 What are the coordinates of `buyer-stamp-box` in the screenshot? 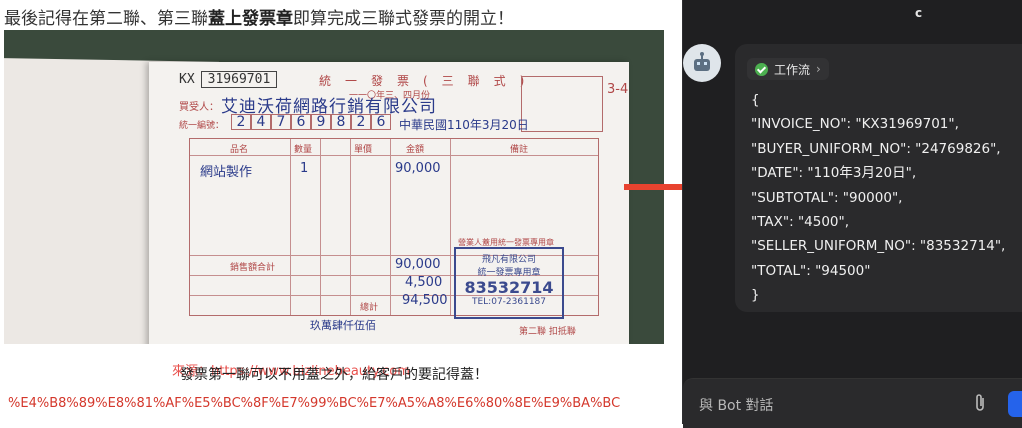 It's located at (562, 104).